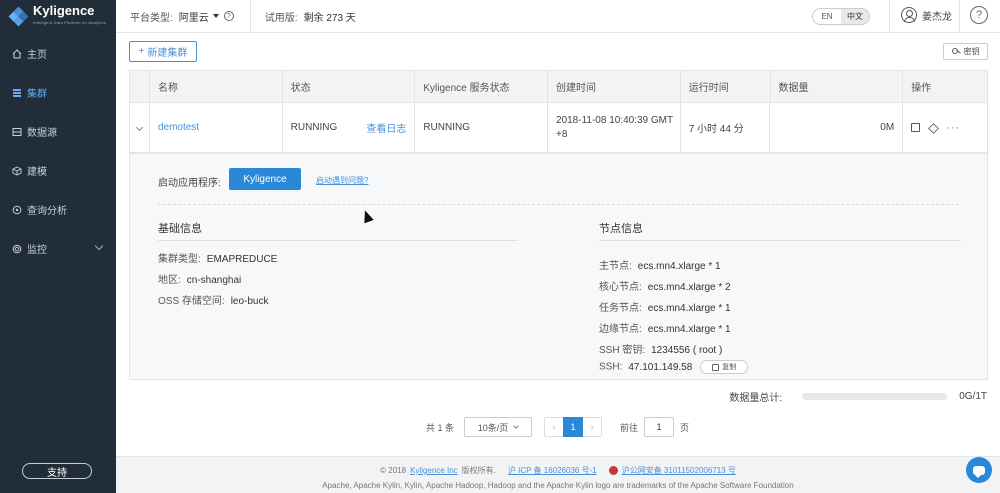 This screenshot has width=1000, height=493. I want to click on col-actions: 操作, so click(921, 88).